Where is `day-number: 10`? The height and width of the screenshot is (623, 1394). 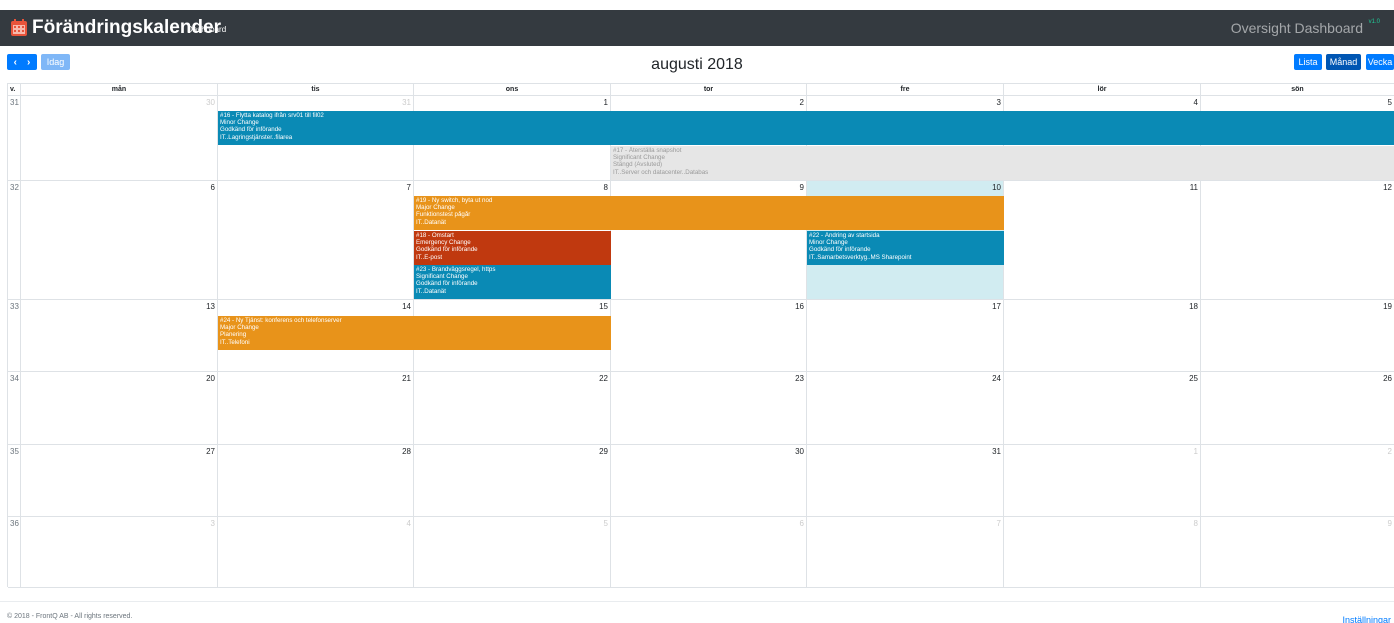 day-number: 10 is located at coordinates (996, 188).